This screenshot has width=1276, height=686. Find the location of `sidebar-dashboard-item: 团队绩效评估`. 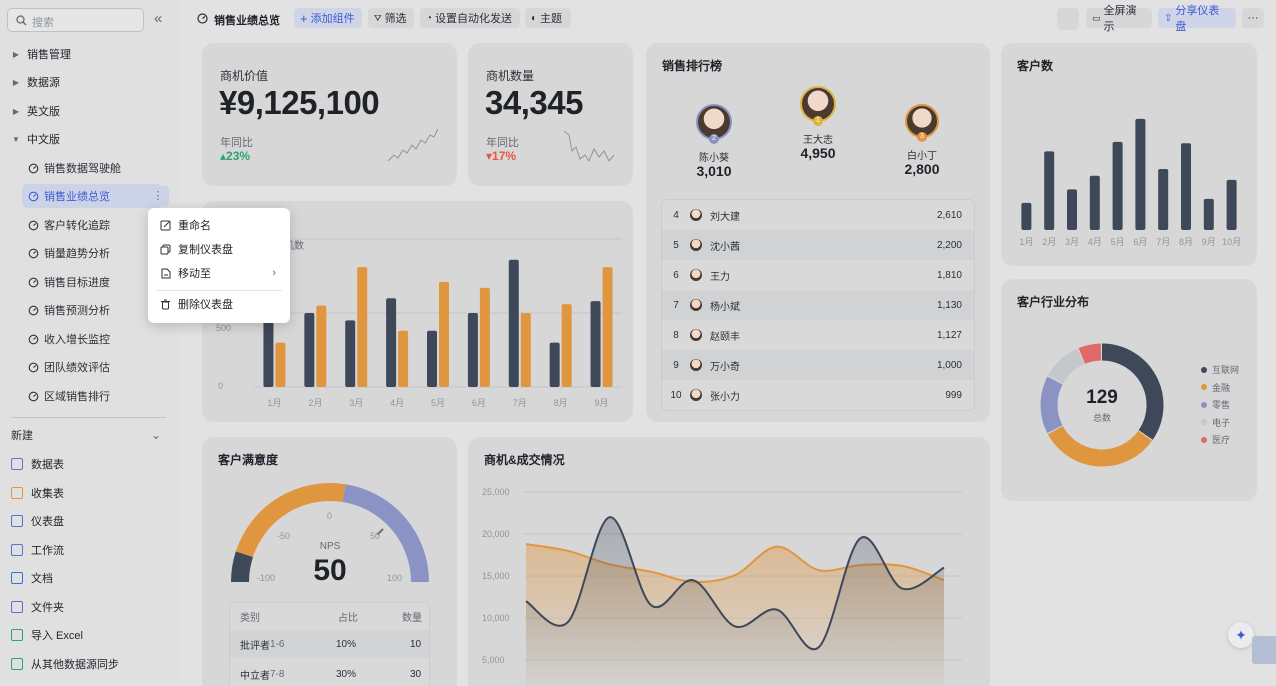

sidebar-dashboard-item: 团队绩效评估 is located at coordinates (92, 367).